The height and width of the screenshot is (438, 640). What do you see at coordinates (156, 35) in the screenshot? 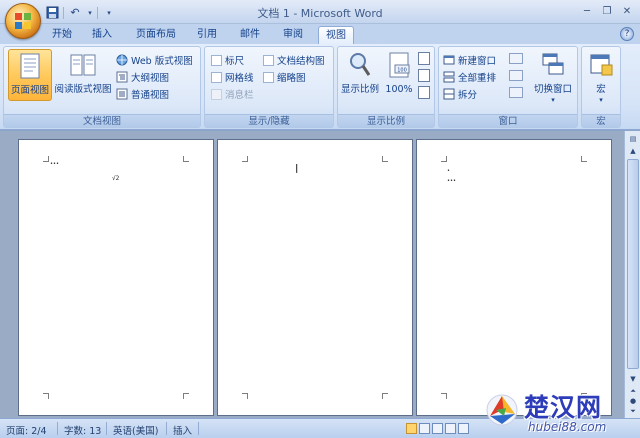
I see `tab-page-layout: 页面布局` at bounding box center [156, 35].